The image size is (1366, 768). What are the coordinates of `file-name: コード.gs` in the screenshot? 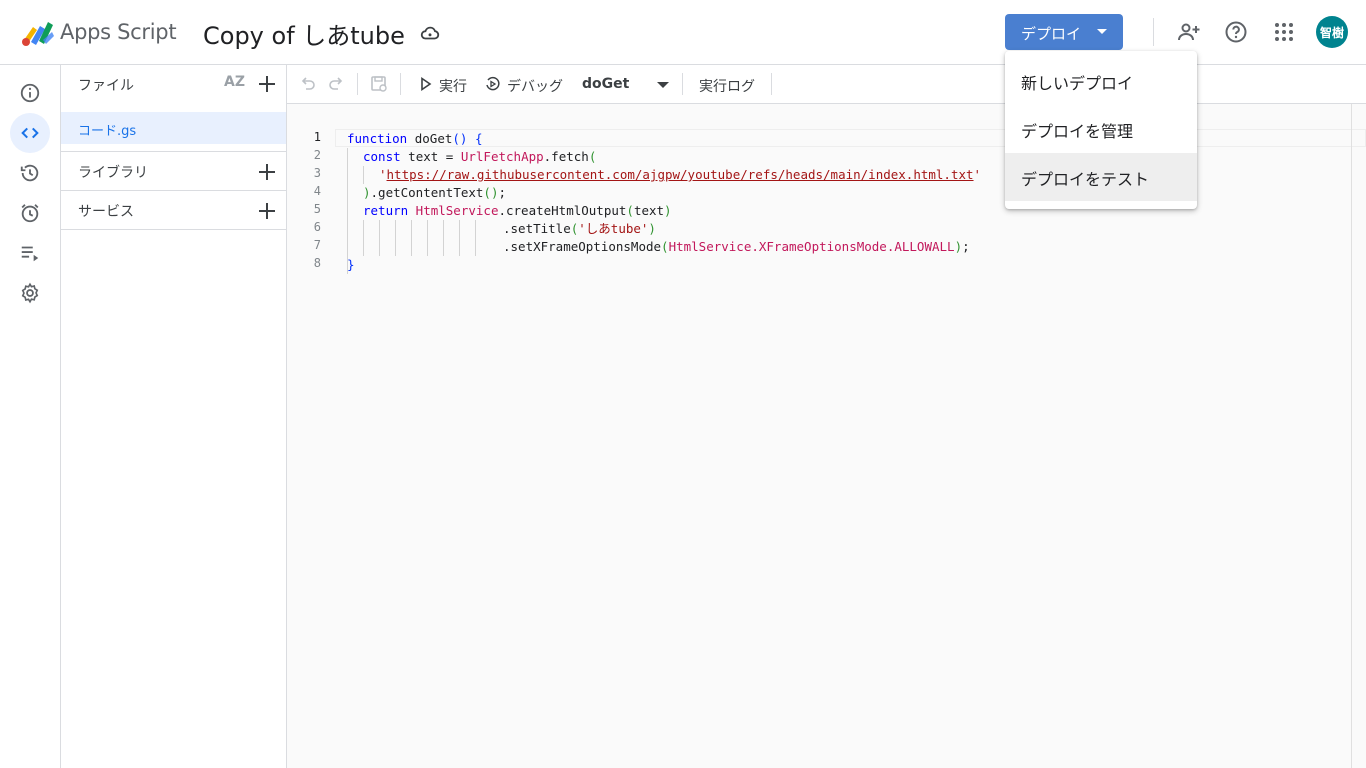 It's located at (107, 131).